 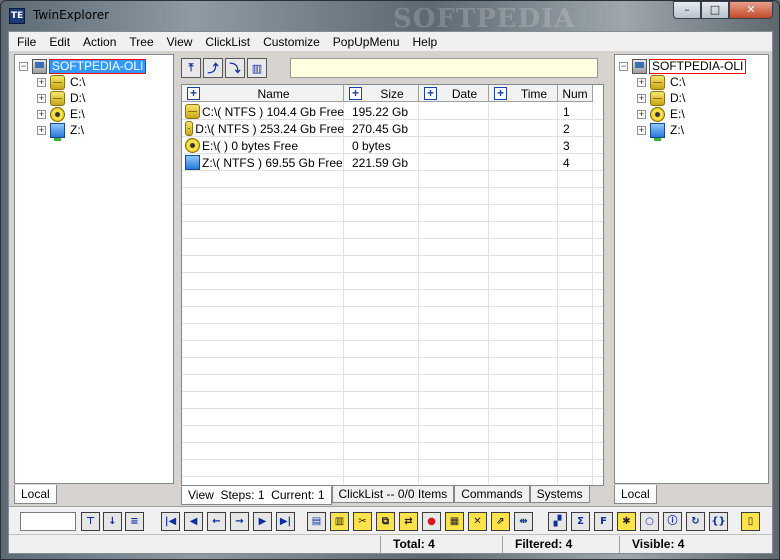 I want to click on col-date: + Date, so click(x=454, y=93).